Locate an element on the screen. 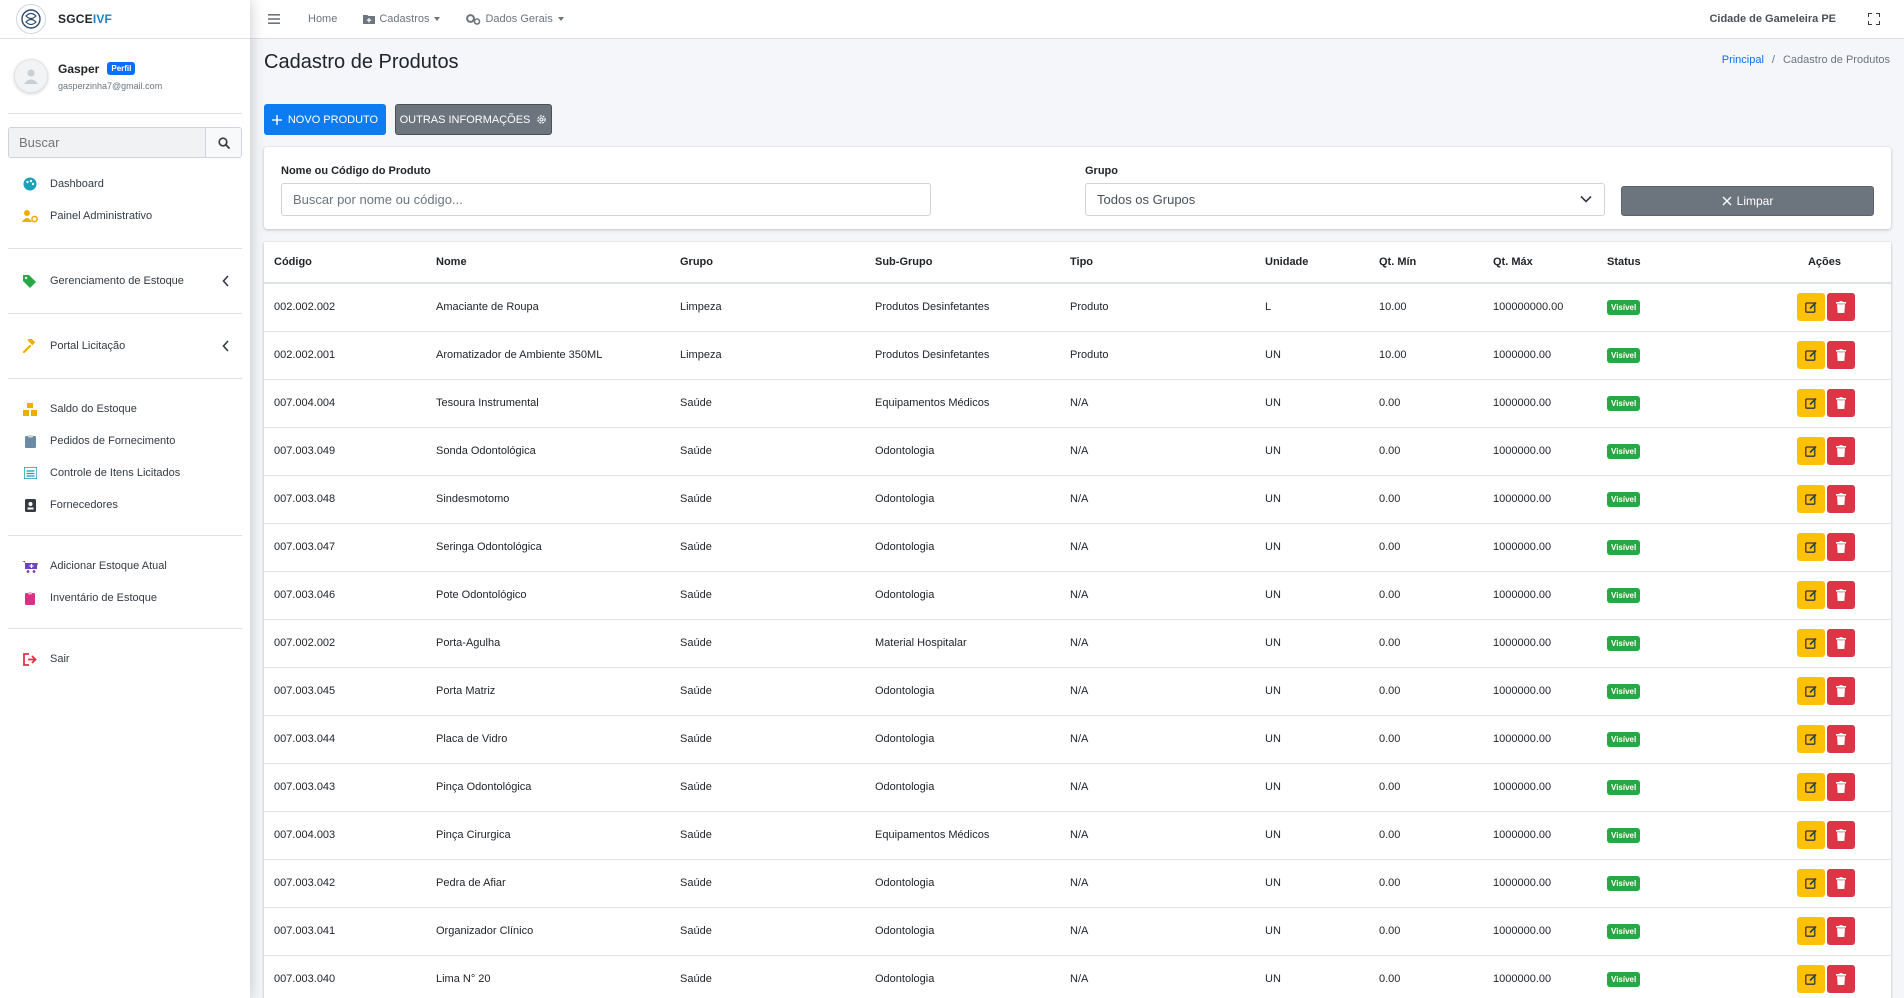  bars-icon is located at coordinates (274, 19).